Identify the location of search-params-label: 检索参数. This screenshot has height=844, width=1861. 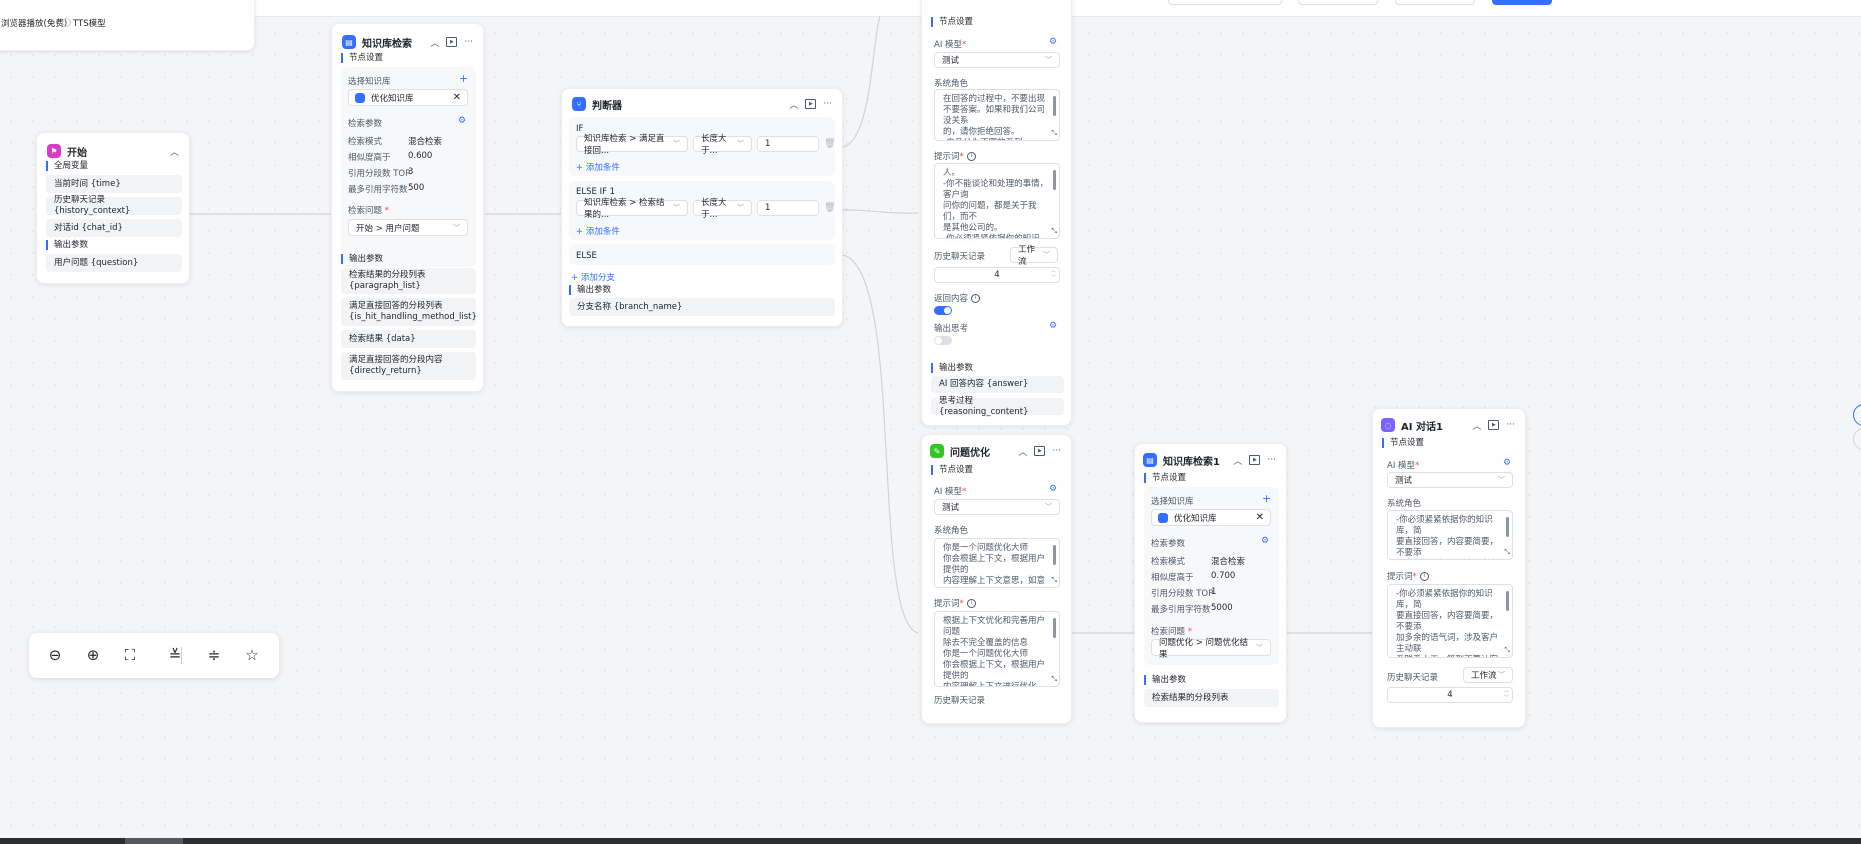
(365, 124).